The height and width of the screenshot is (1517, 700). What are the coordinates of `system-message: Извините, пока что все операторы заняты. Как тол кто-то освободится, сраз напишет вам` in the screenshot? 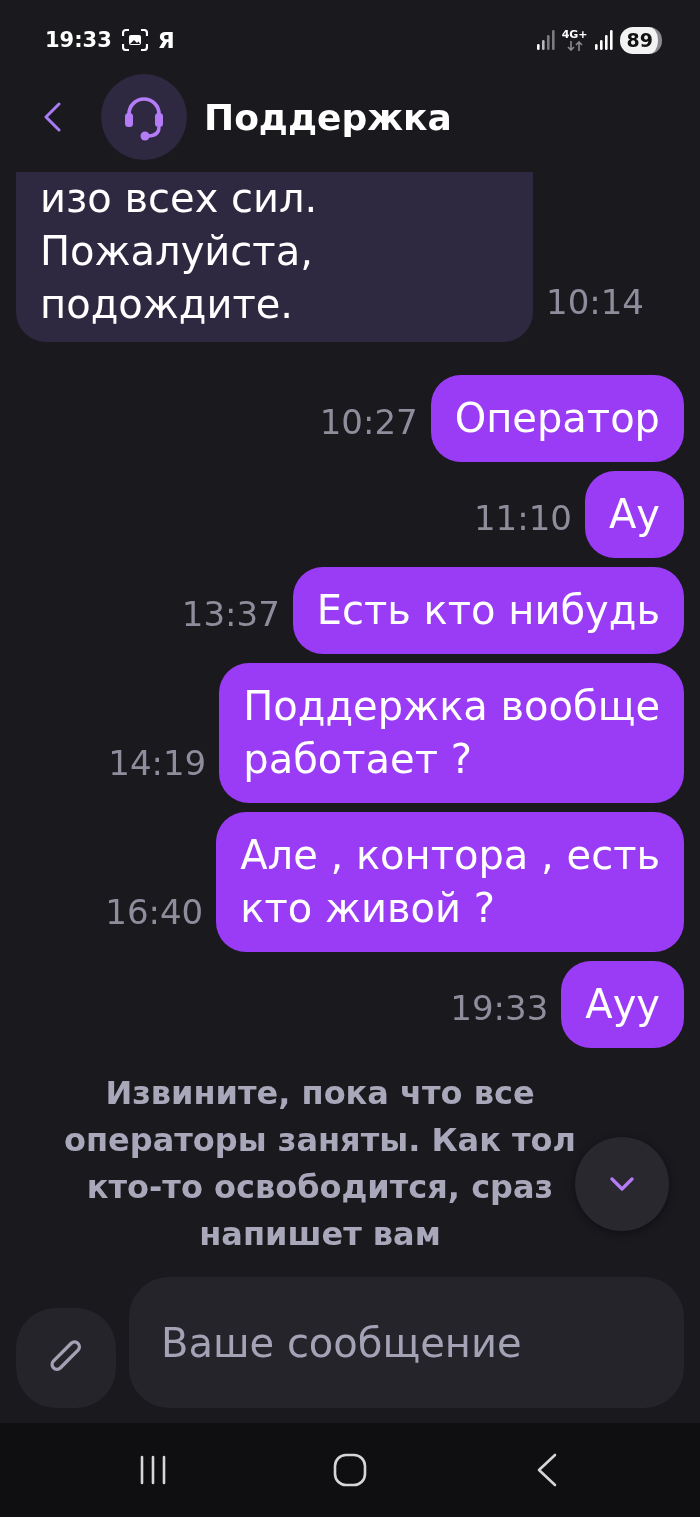 It's located at (320, 1164).